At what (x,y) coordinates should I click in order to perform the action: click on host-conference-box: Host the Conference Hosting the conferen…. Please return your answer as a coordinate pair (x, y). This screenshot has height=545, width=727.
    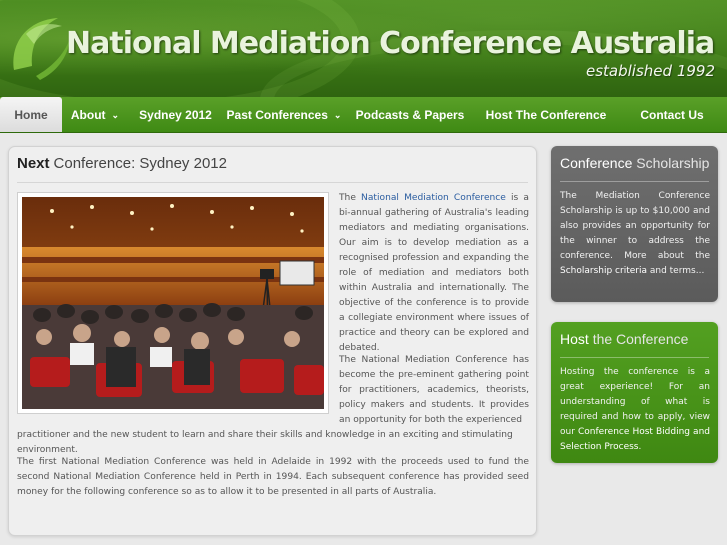
    Looking at the image, I should click on (634, 392).